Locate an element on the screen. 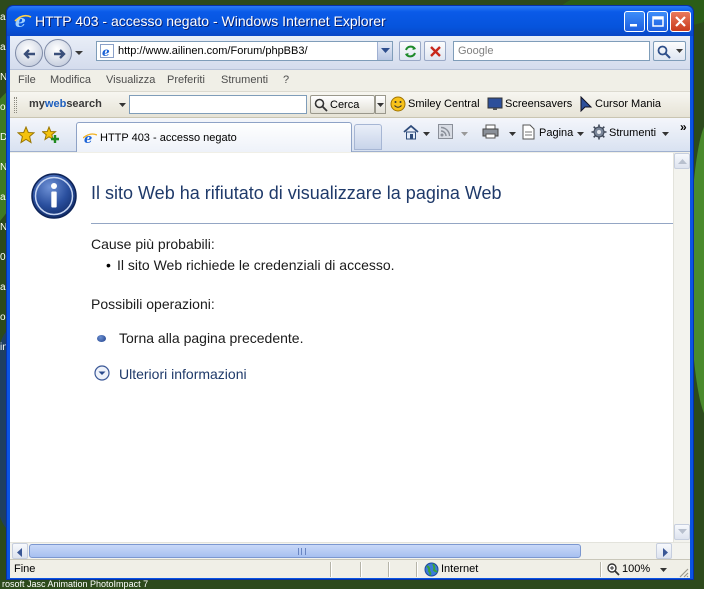  expand-down-icon is located at coordinates (102, 373).